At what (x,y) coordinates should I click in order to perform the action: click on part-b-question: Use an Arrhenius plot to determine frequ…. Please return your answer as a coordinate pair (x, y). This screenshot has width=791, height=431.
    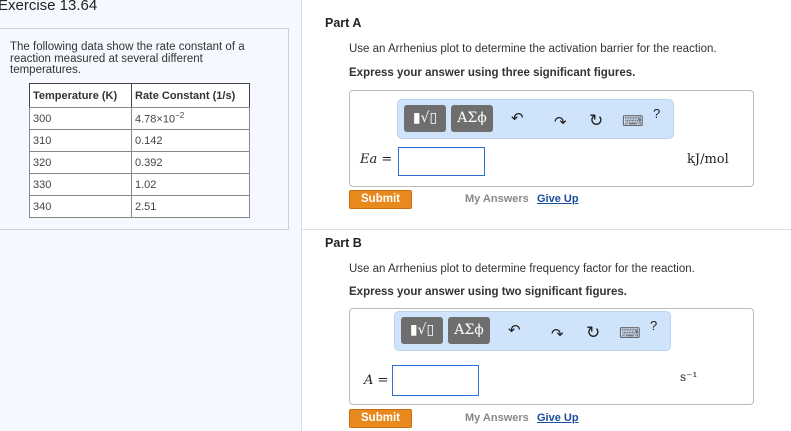
    Looking at the image, I should click on (522, 269).